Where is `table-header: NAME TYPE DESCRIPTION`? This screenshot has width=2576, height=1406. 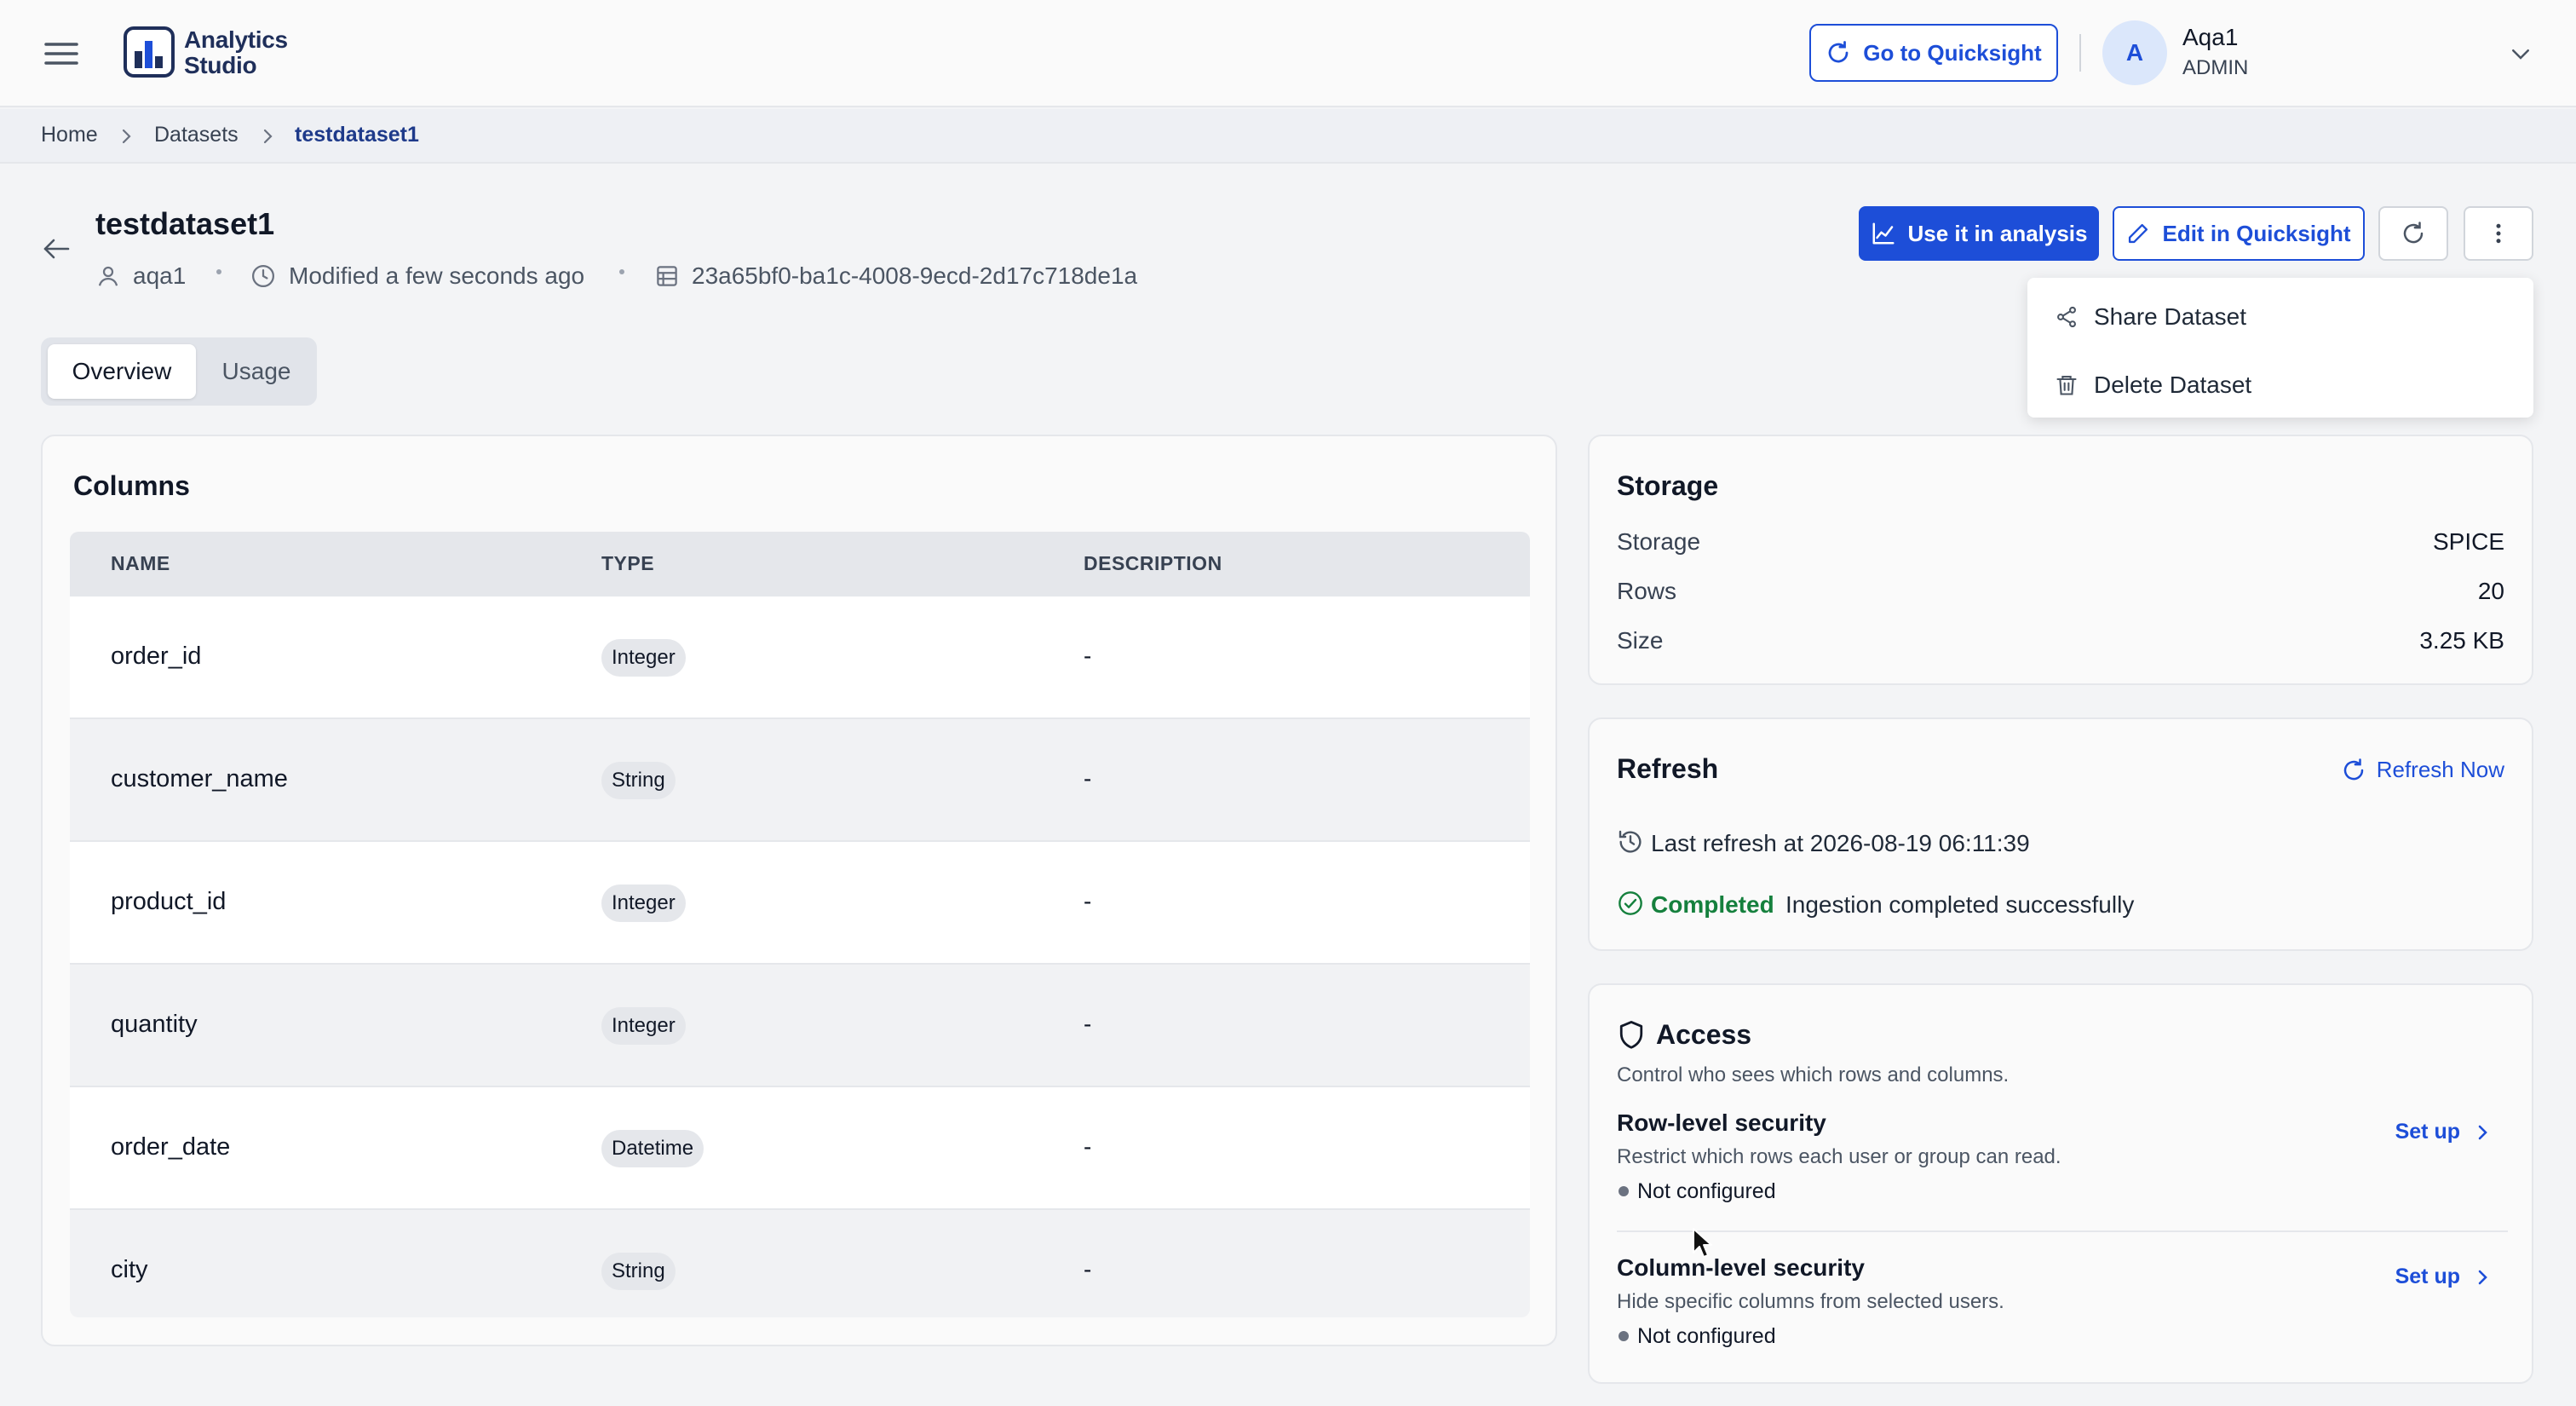 table-header: NAME TYPE DESCRIPTION is located at coordinates (800, 563).